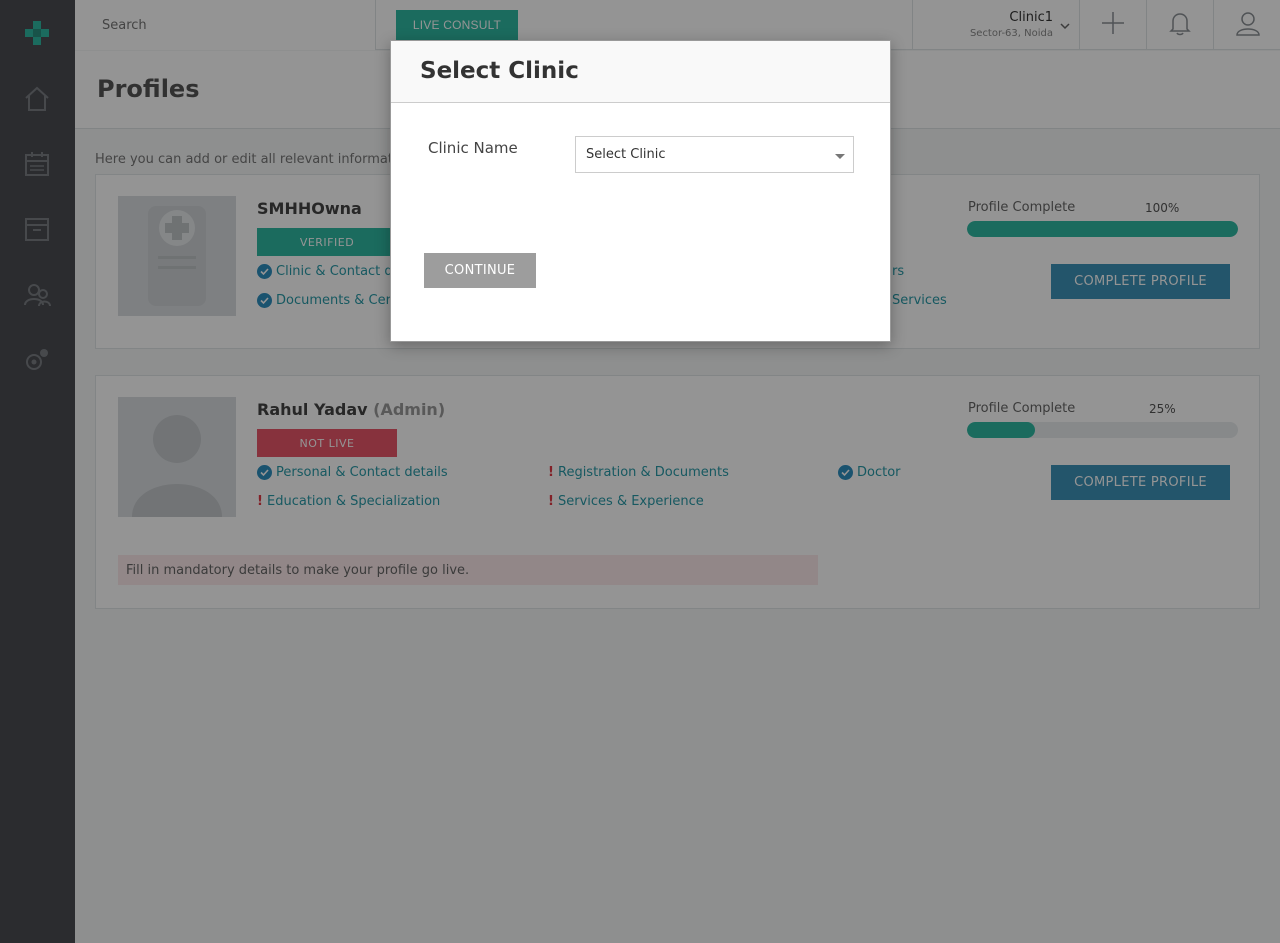 The height and width of the screenshot is (943, 1280). What do you see at coordinates (640, 72) in the screenshot?
I see `modal-header: Select Clinic` at bounding box center [640, 72].